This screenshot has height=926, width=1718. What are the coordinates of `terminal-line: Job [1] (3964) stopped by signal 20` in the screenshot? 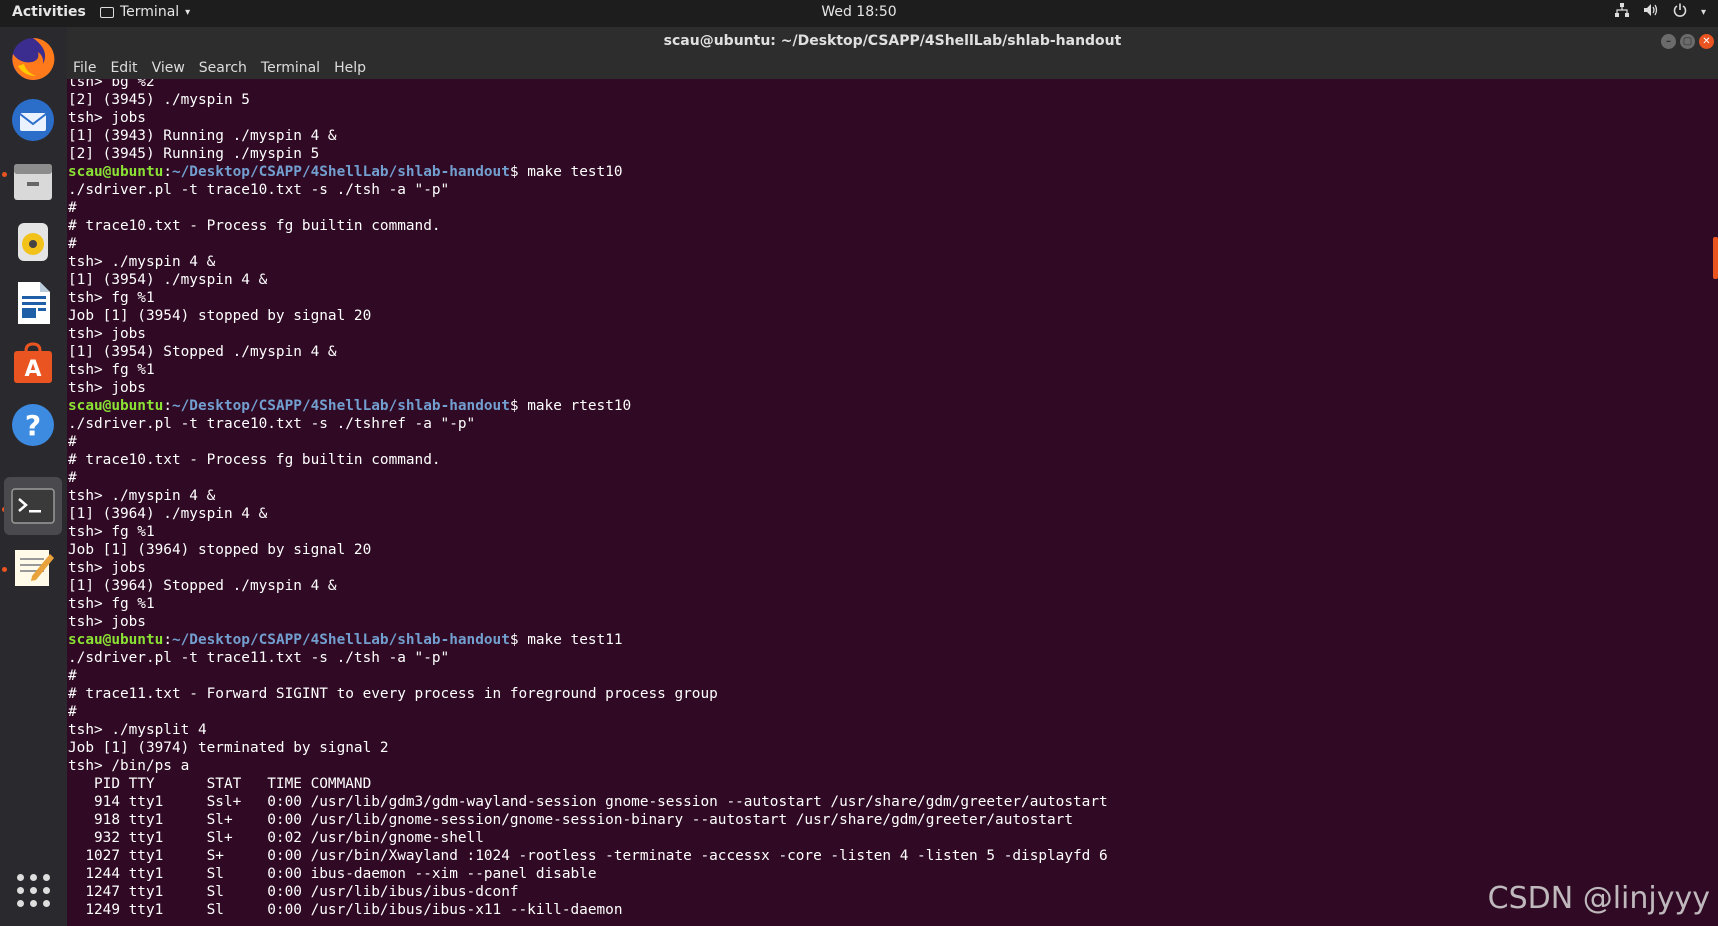 It's located at (220, 550).